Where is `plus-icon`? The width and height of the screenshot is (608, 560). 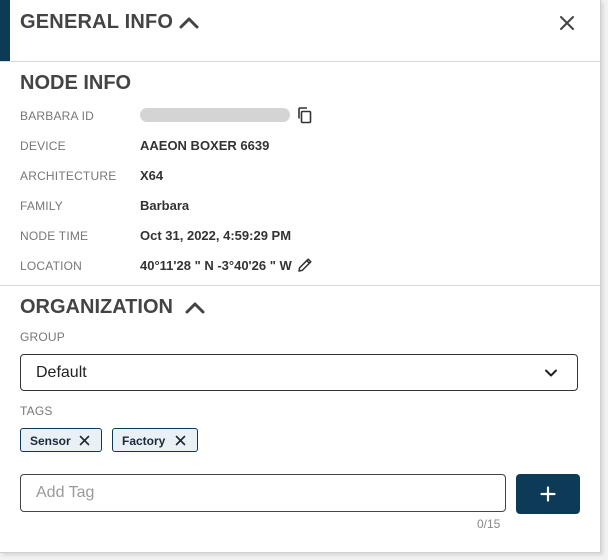 plus-icon is located at coordinates (548, 494).